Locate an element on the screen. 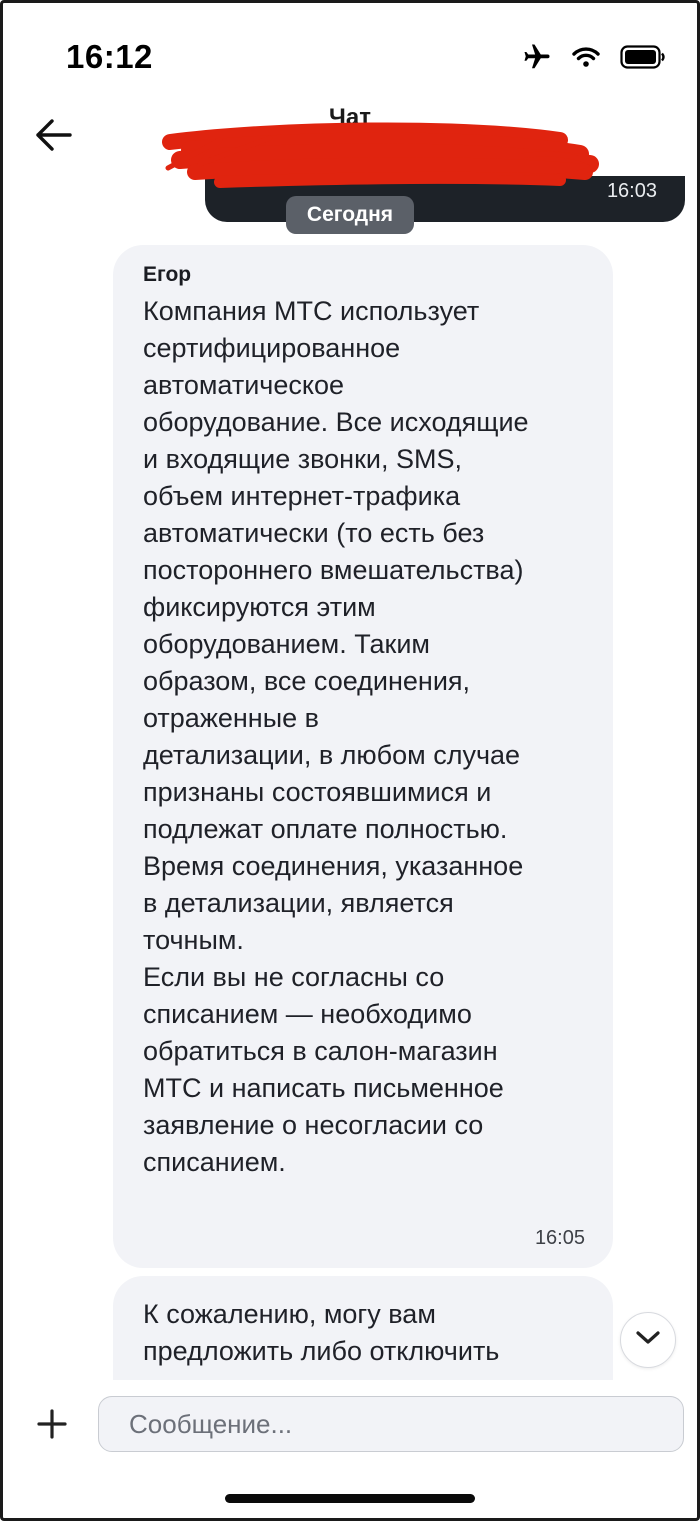  status-icons is located at coordinates (594, 57).